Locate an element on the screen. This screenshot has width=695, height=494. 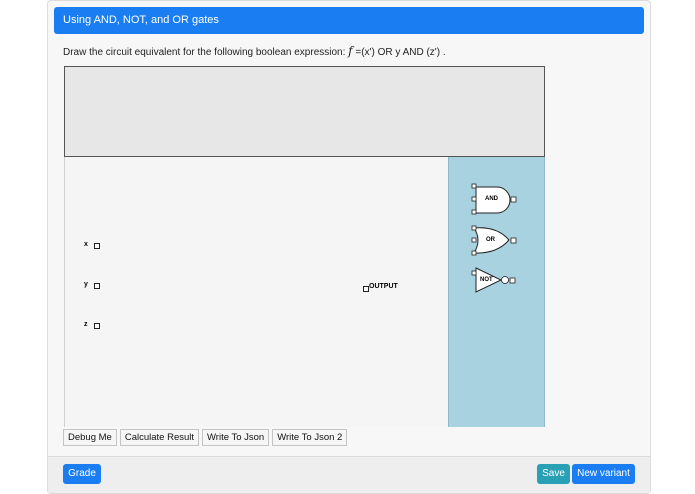
new-variant-button: New variant is located at coordinates (603, 474).